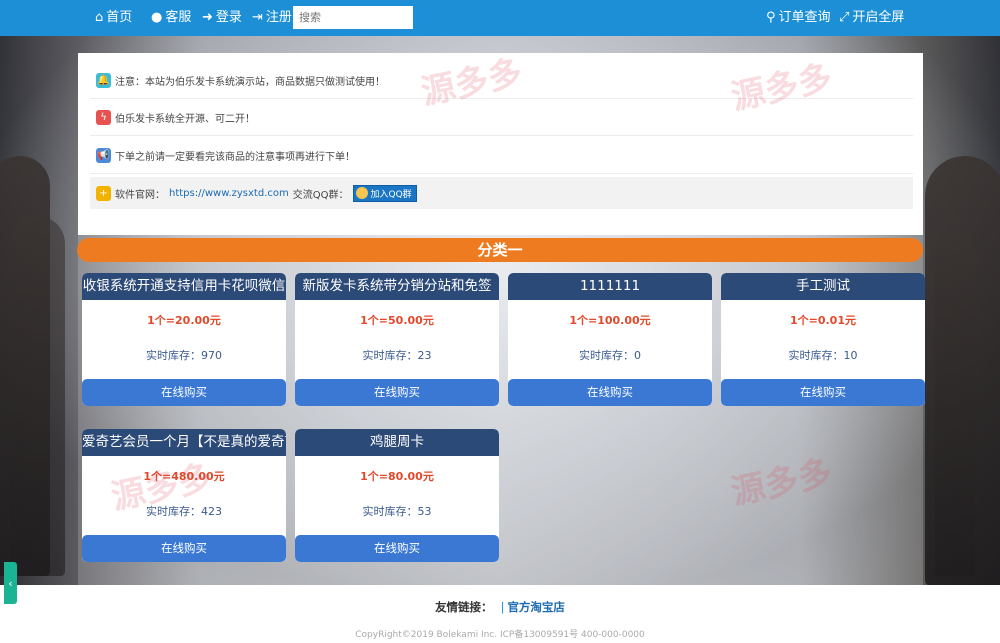 The width and height of the screenshot is (1000, 643). I want to click on stock-value: 53, so click(424, 511).